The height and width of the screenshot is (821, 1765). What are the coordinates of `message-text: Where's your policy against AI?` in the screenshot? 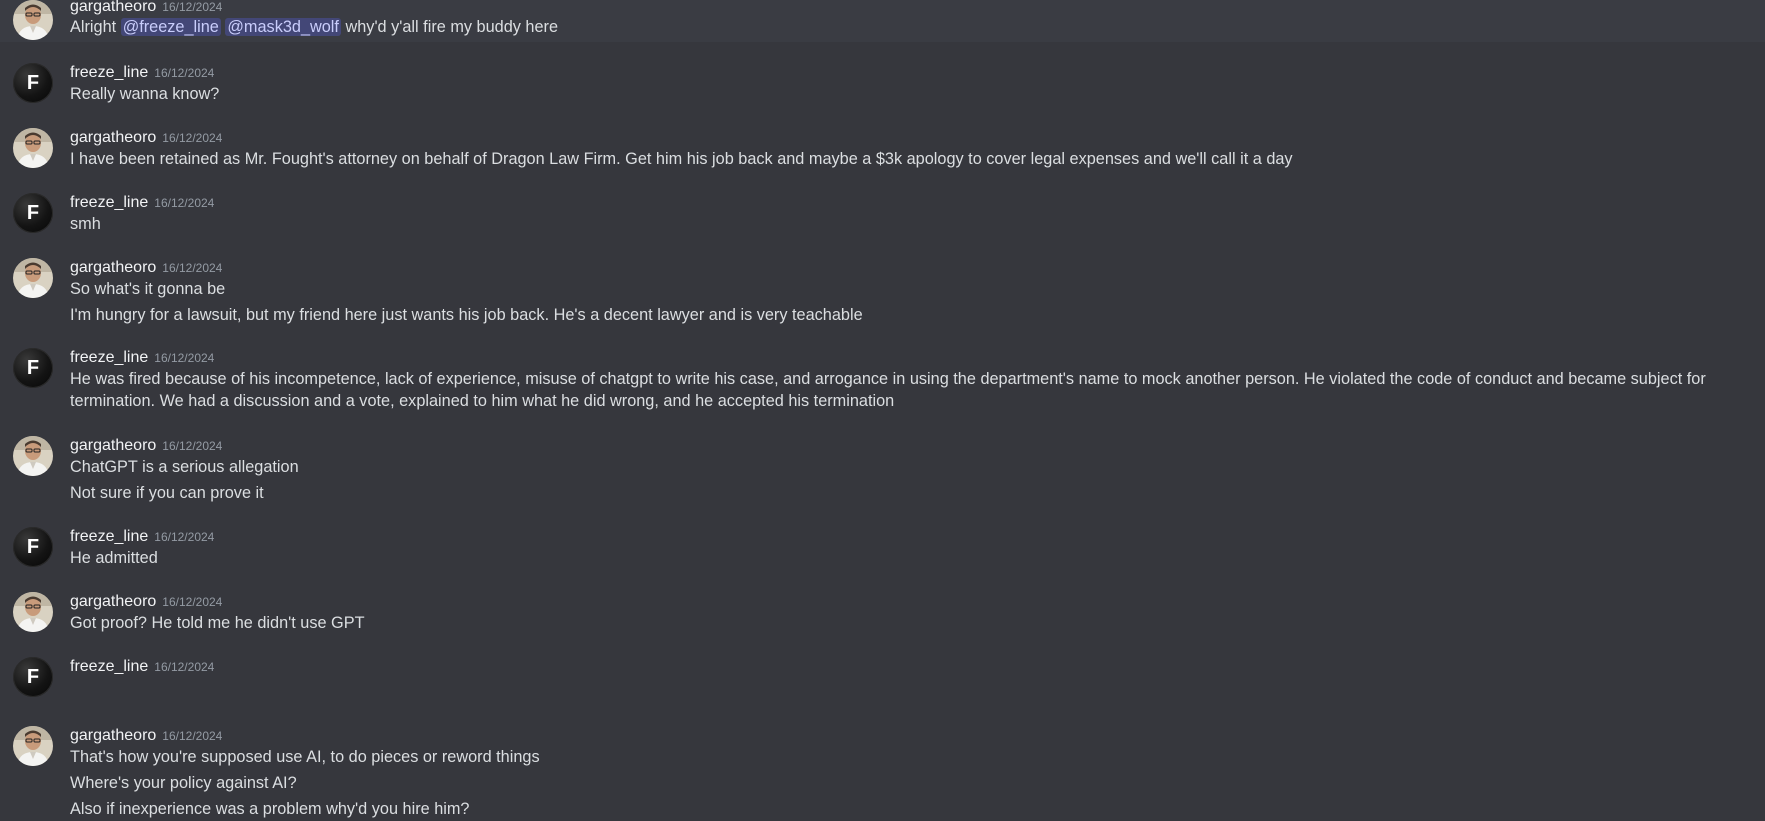 It's located at (183, 783).